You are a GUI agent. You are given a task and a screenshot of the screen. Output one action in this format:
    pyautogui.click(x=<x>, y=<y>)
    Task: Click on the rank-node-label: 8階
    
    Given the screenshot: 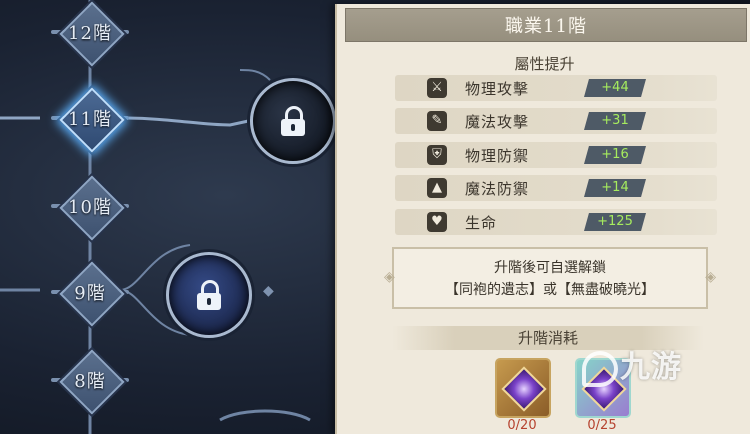 What is the action you would take?
    pyautogui.click(x=90, y=381)
    